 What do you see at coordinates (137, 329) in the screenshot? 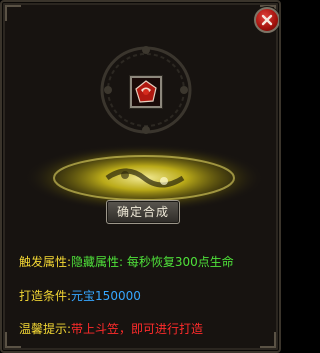
I see `tip-value: 带上斗笠，即可进行打造` at bounding box center [137, 329].